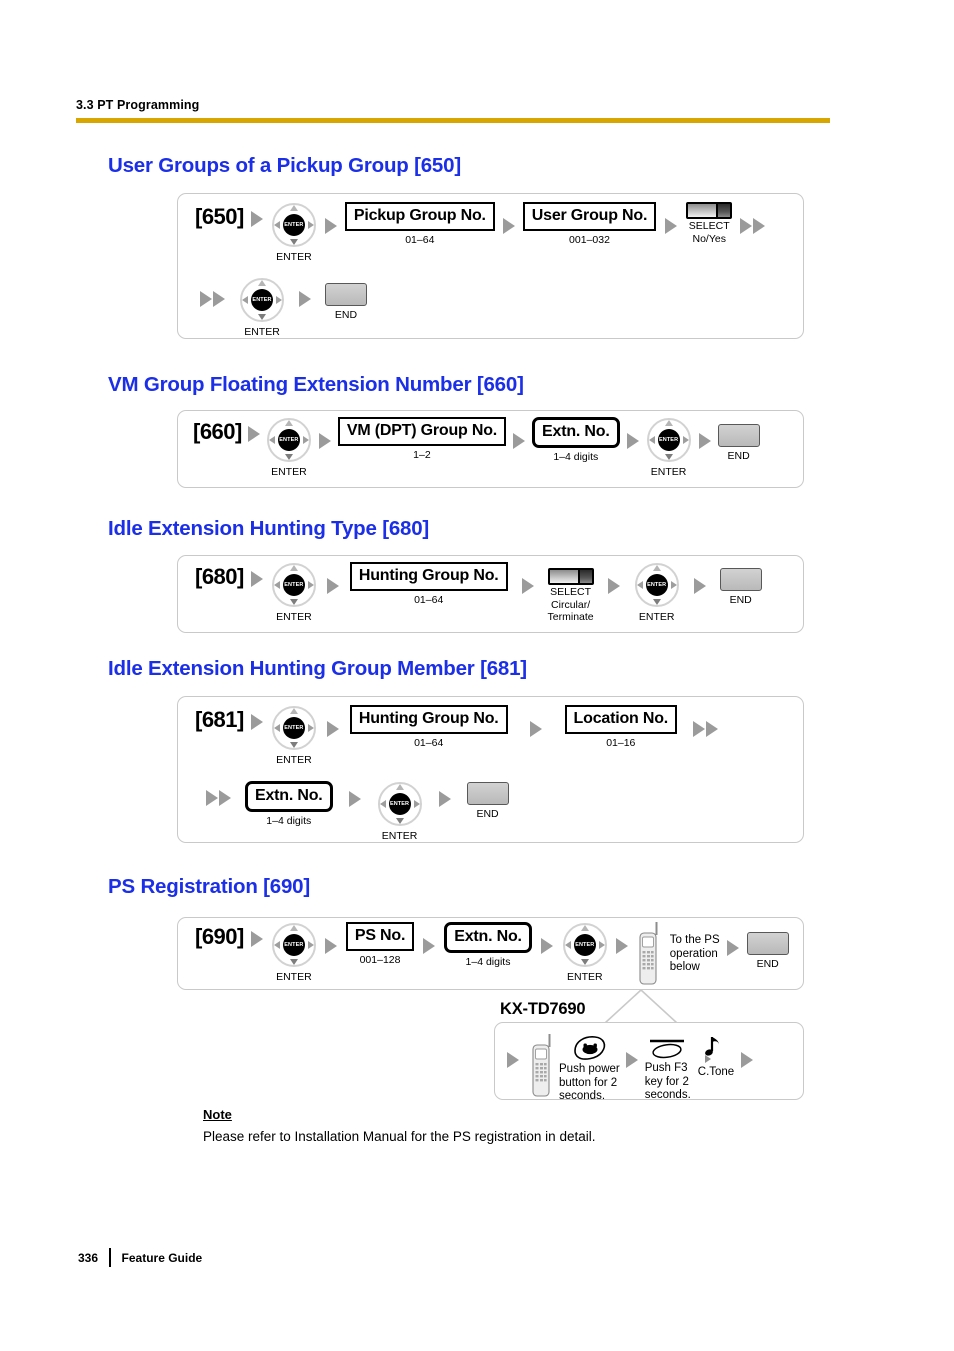 The width and height of the screenshot is (954, 1351). I want to click on footer-divider, so click(110, 1257).